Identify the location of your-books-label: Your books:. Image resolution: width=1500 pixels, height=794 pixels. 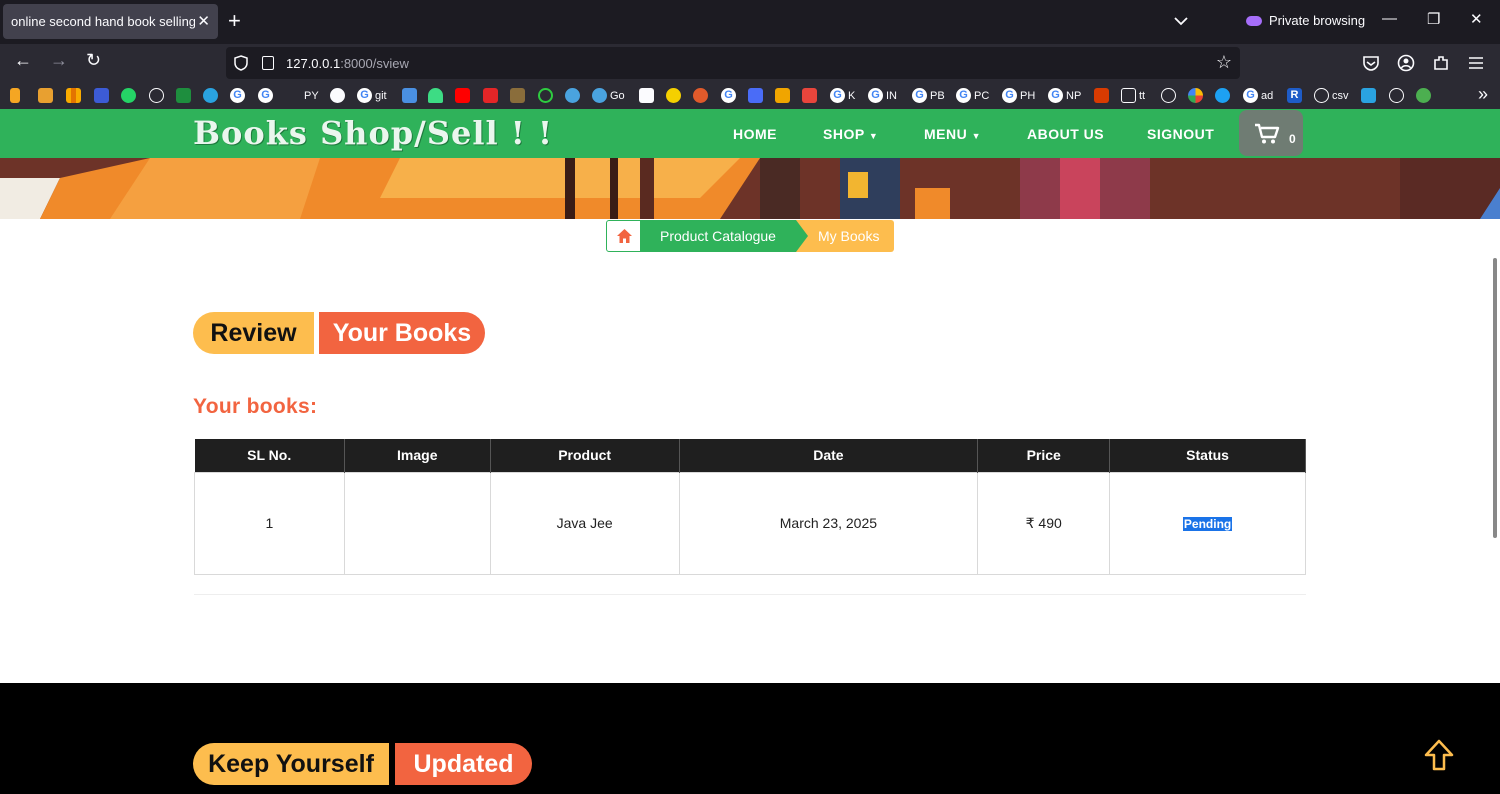
(255, 406).